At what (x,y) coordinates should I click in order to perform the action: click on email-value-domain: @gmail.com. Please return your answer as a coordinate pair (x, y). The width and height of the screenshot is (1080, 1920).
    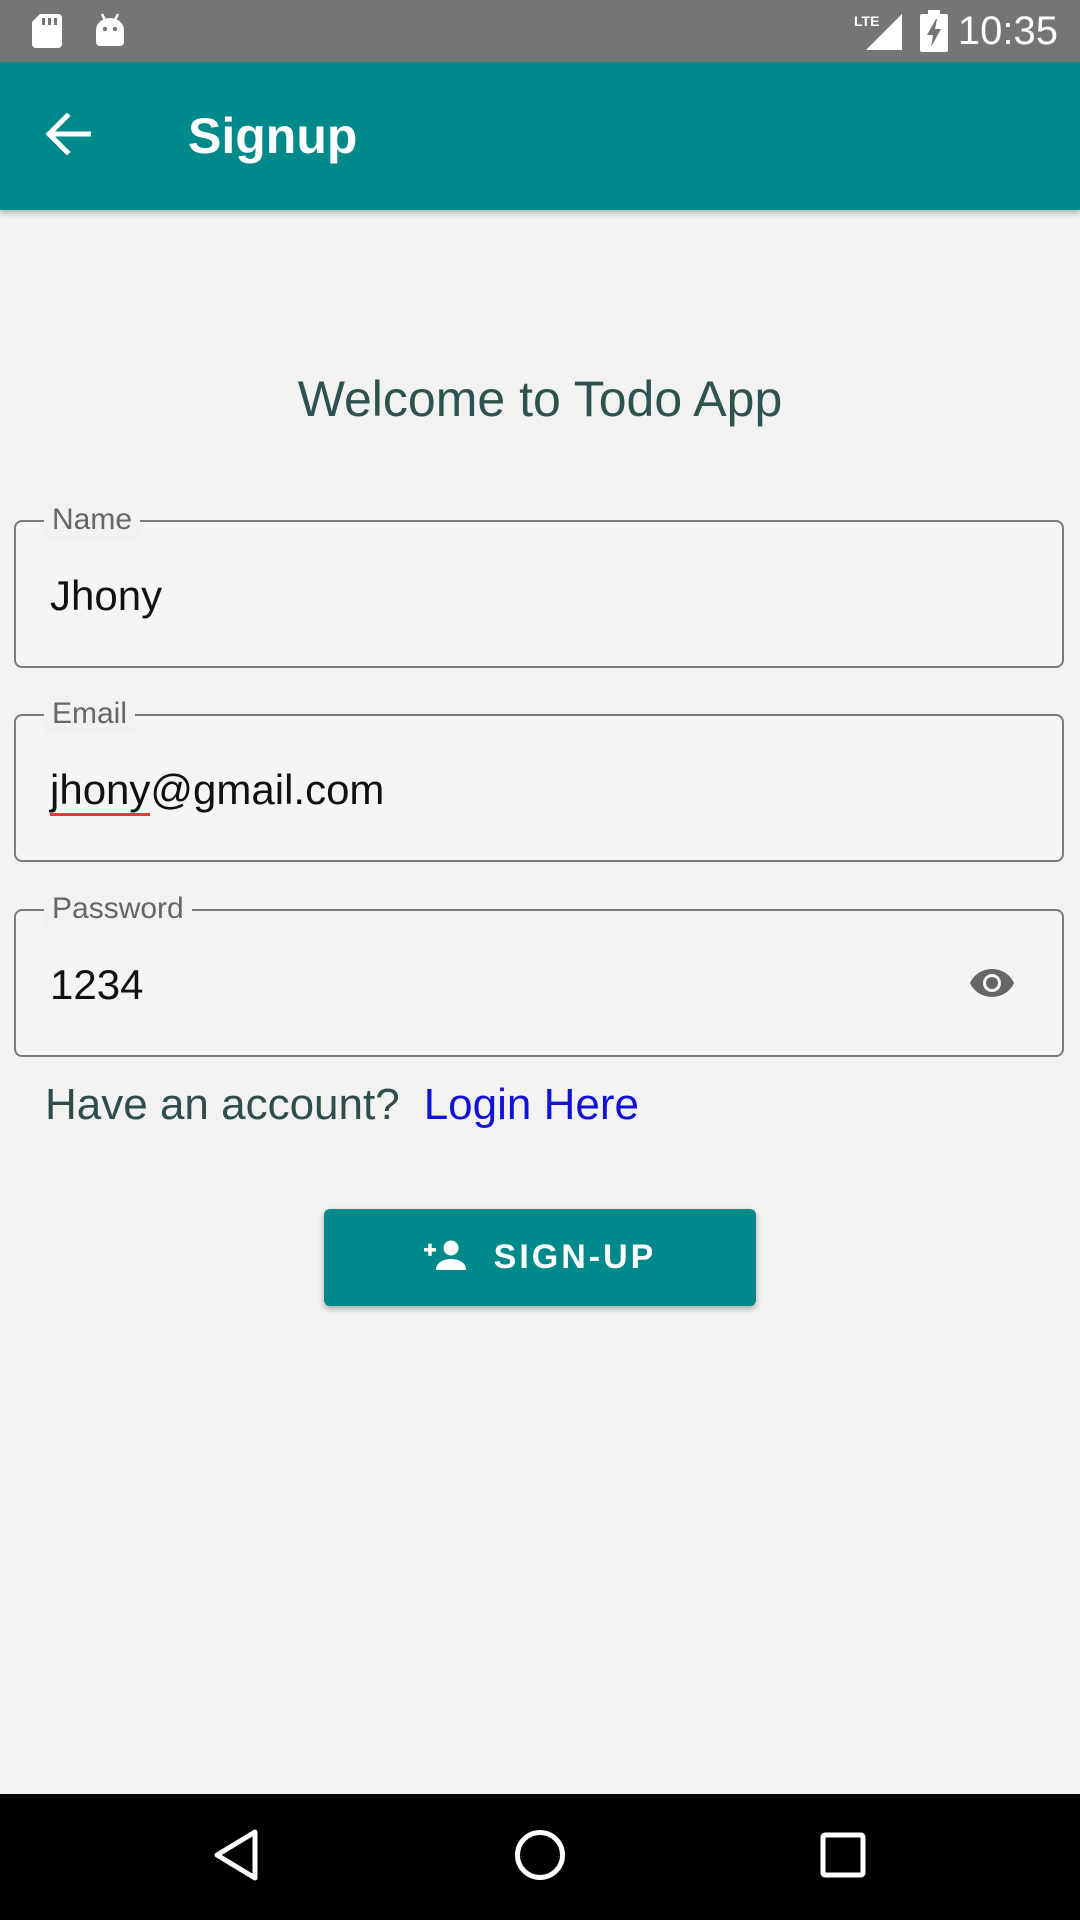
    Looking at the image, I should click on (267, 789).